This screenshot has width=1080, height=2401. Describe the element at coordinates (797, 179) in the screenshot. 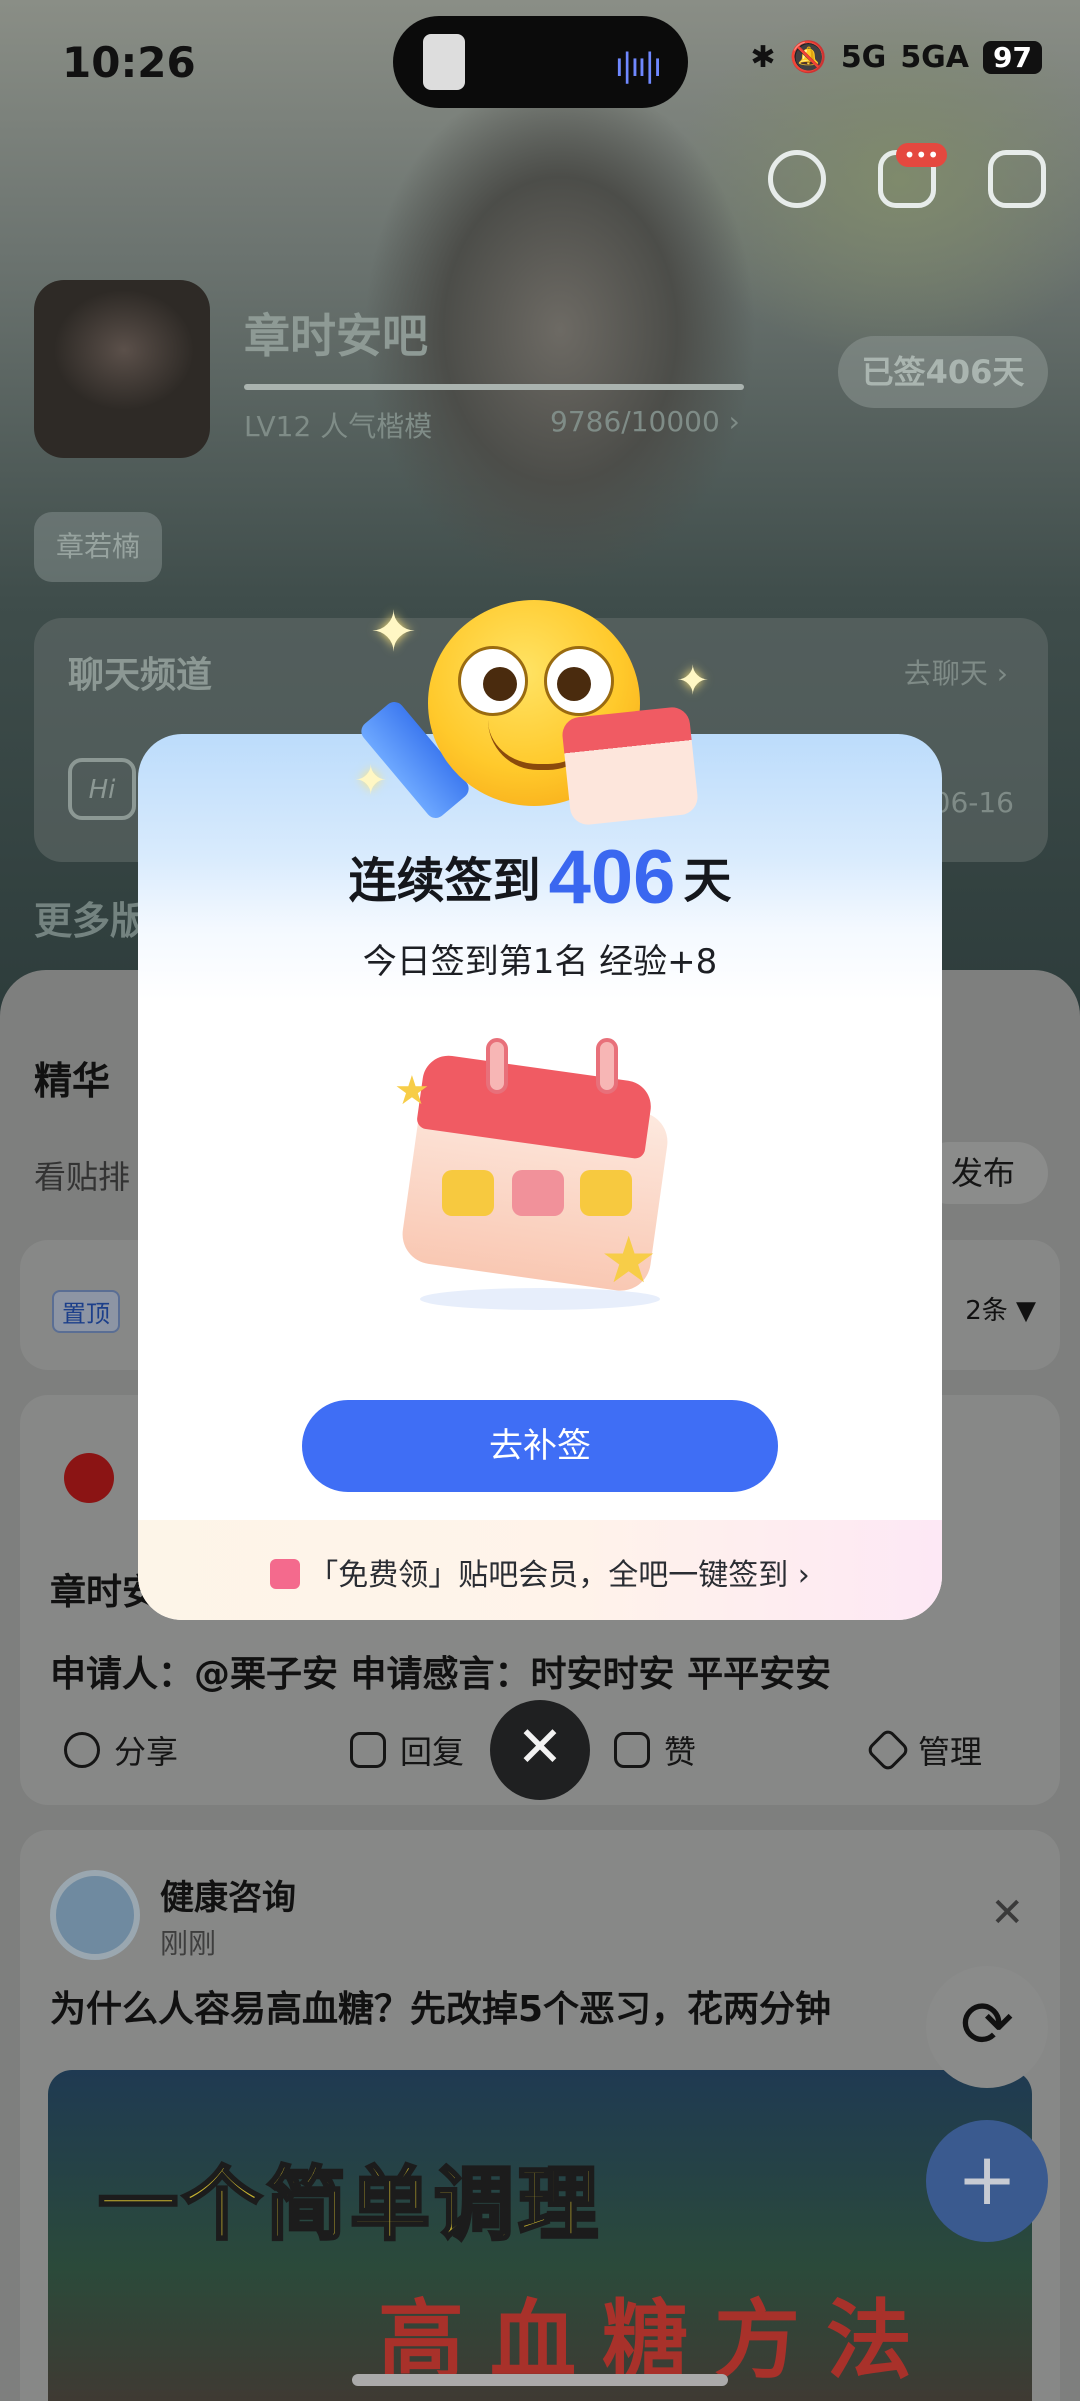

I see `search-icon` at that location.